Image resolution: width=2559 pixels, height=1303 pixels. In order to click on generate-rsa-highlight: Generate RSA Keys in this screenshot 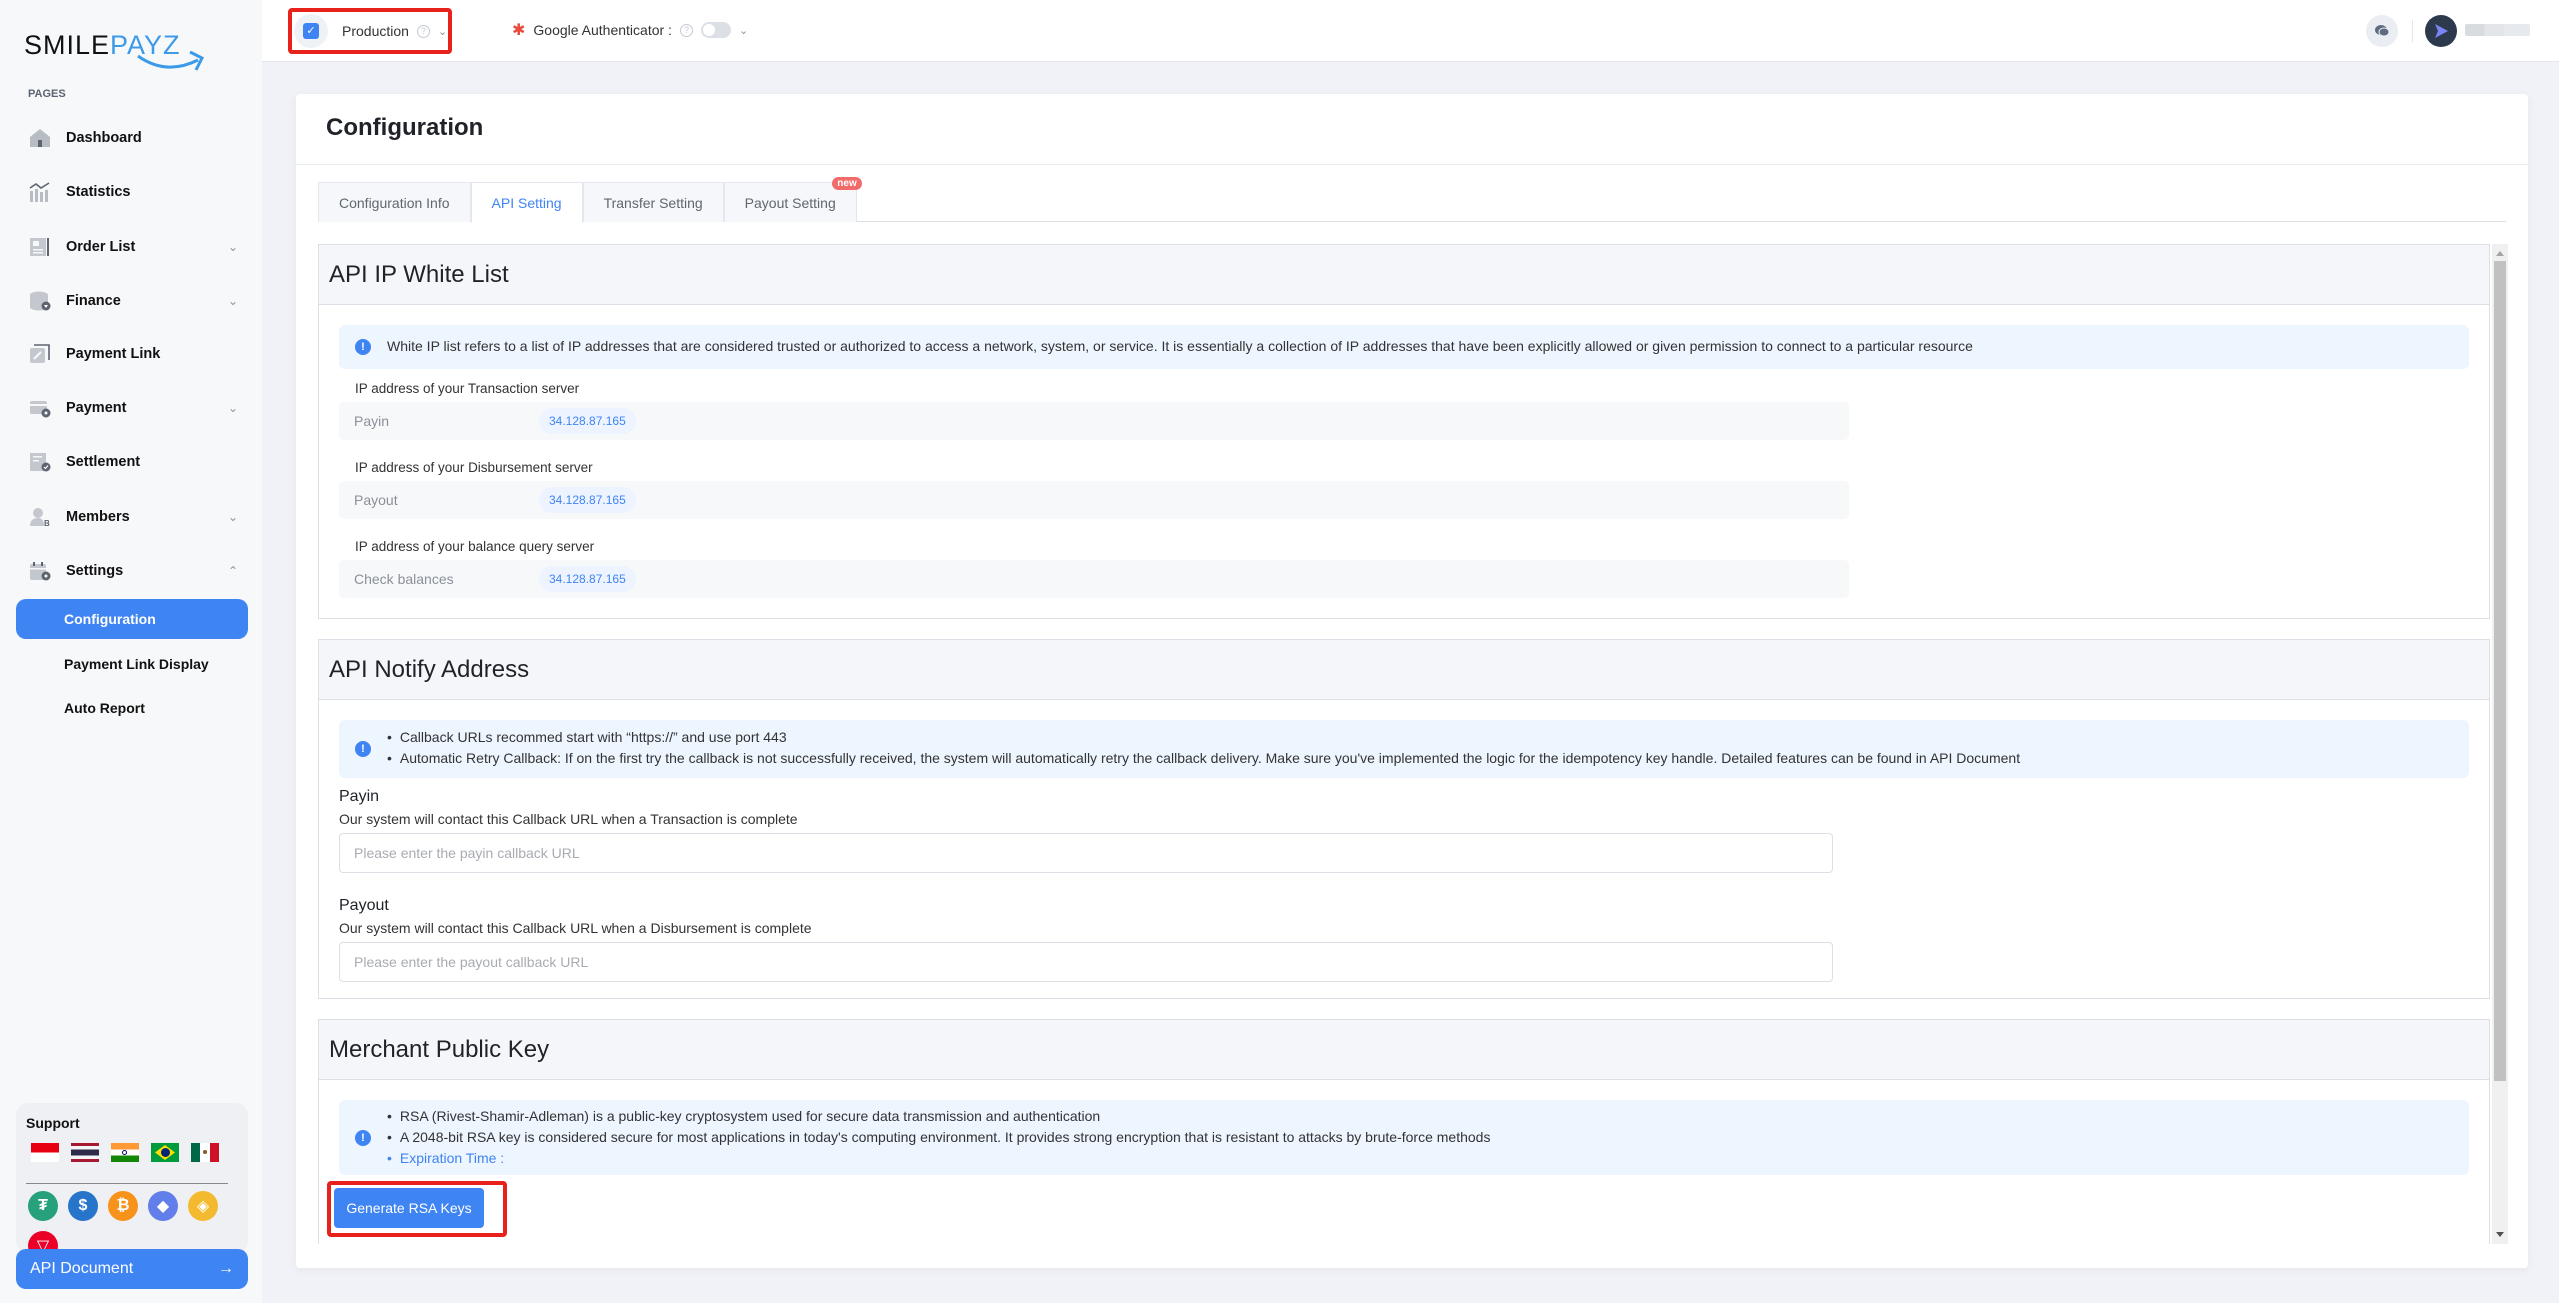, I will do `click(417, 1209)`.